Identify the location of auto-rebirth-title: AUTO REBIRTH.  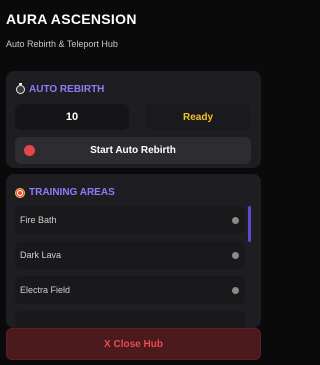
(67, 89).